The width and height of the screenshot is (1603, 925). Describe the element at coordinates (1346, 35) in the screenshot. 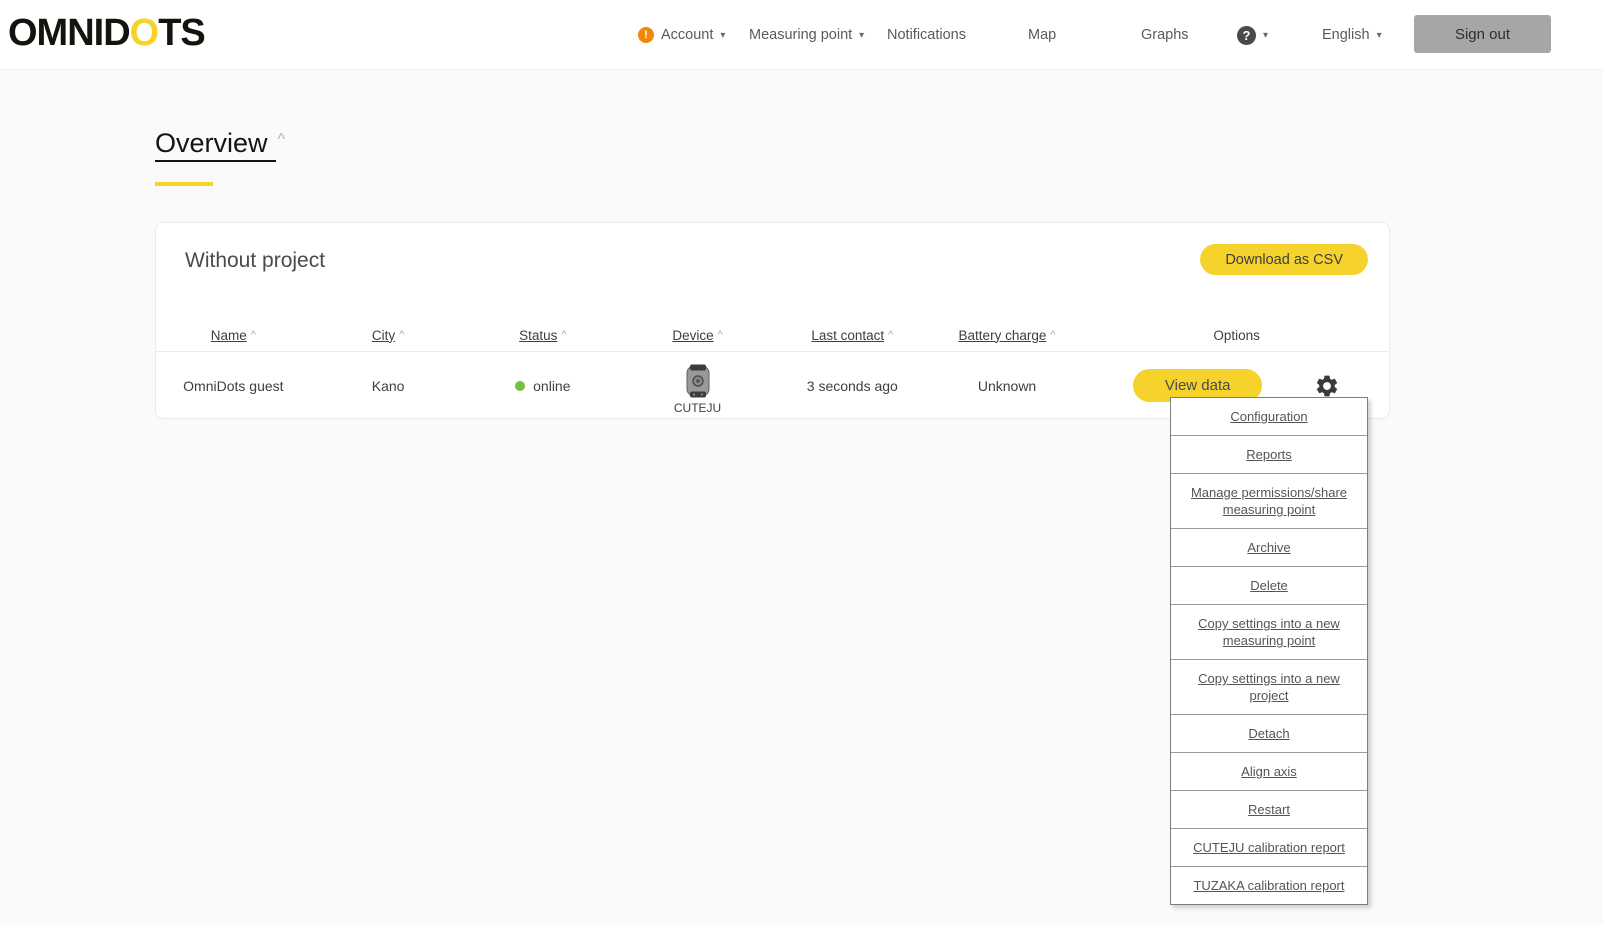

I see `nav-language-label: English` at that location.